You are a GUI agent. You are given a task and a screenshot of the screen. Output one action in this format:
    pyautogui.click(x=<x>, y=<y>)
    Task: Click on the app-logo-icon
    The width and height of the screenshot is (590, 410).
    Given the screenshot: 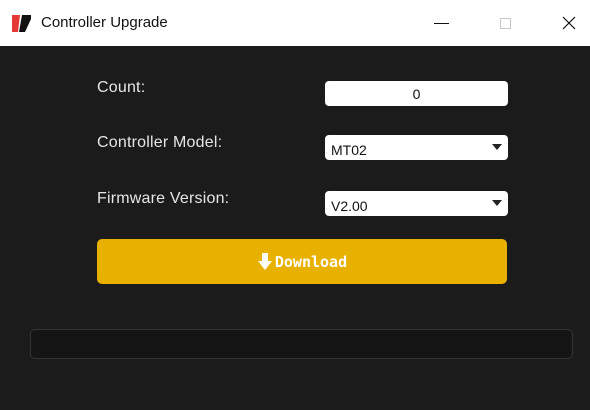 What is the action you would take?
    pyautogui.click(x=21, y=23)
    